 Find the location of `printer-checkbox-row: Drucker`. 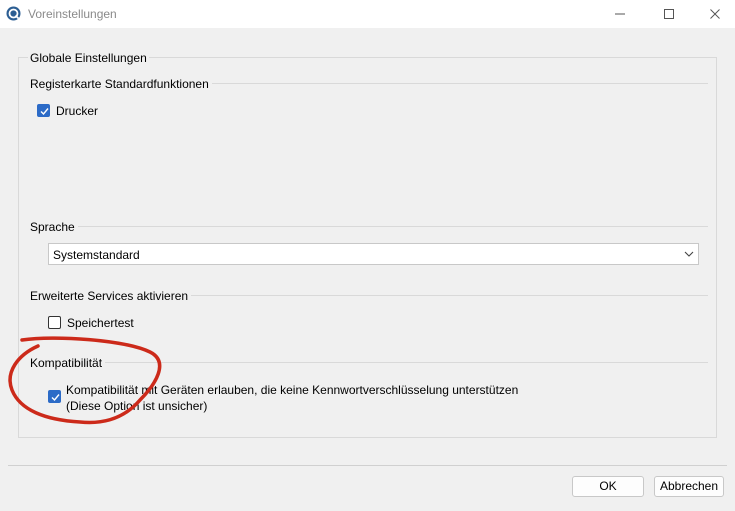

printer-checkbox-row: Drucker is located at coordinates (67, 111).